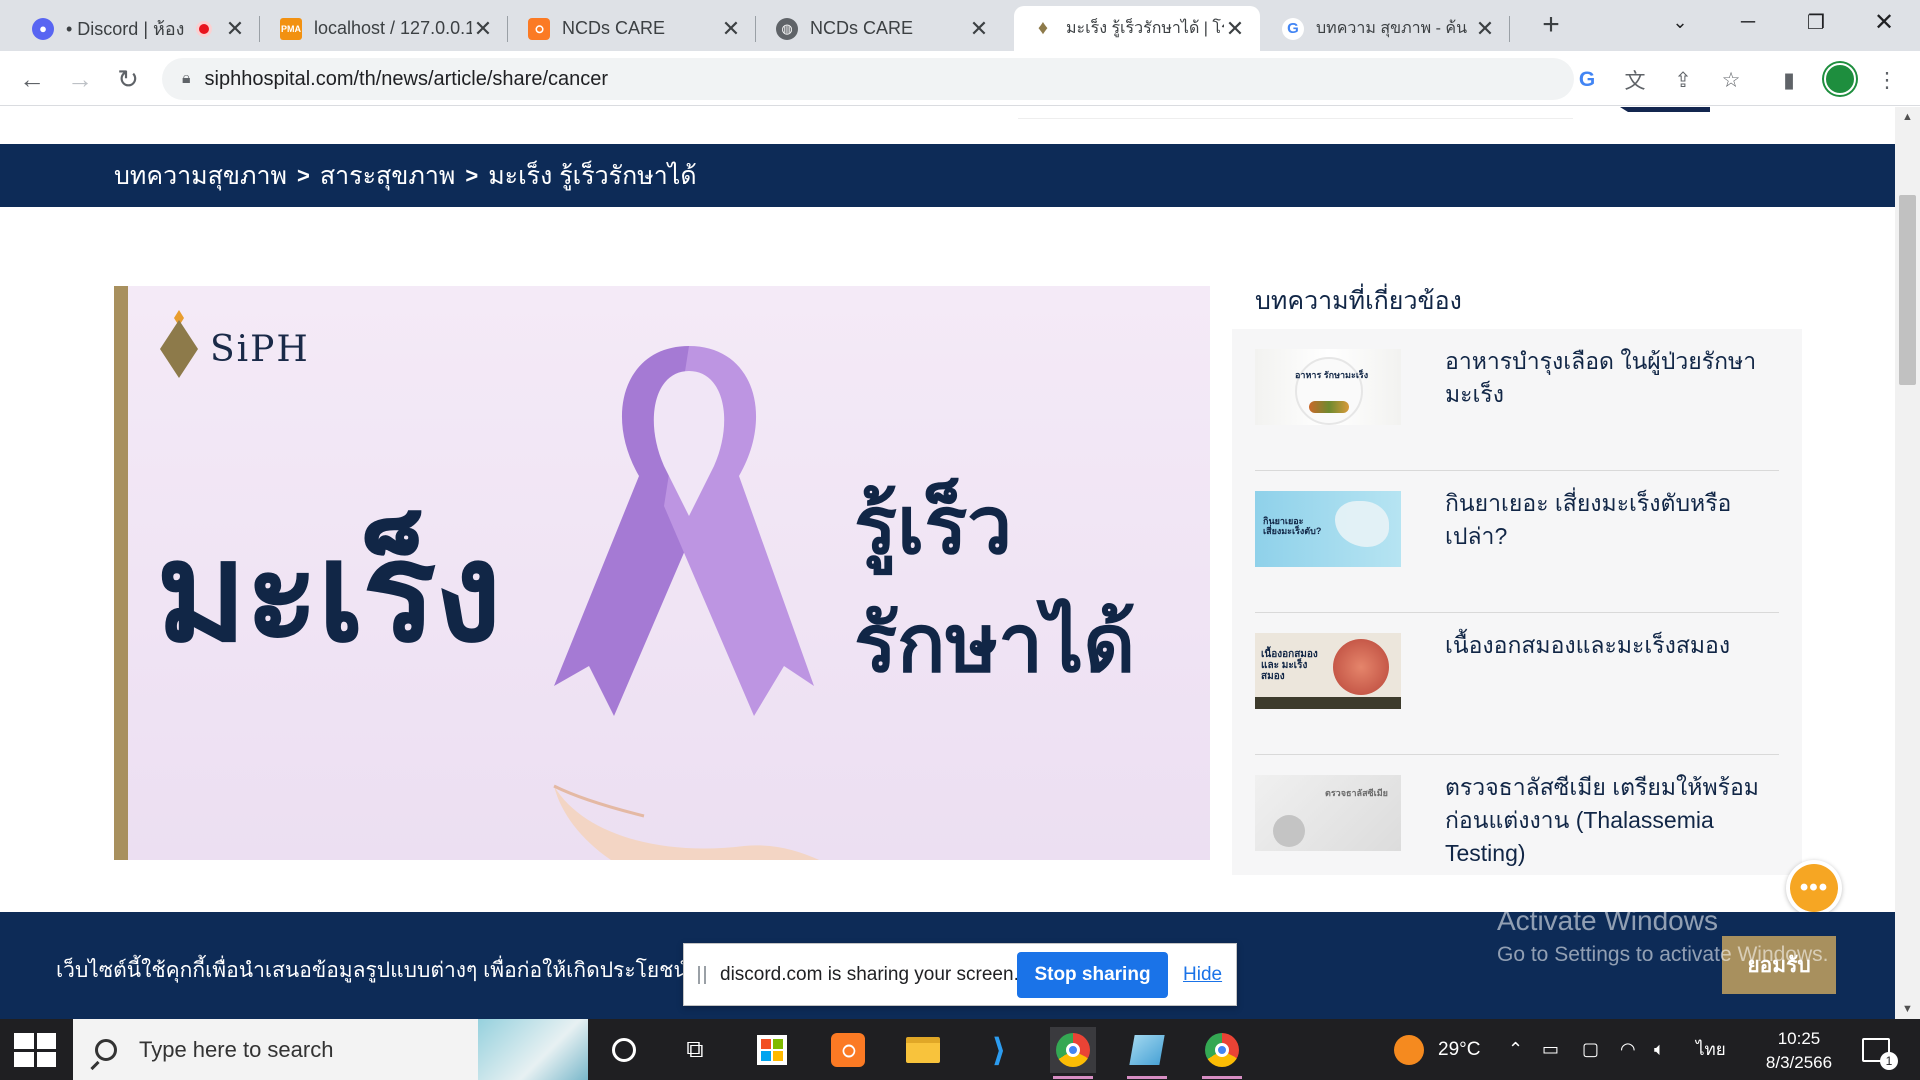 The height and width of the screenshot is (1080, 1920). I want to click on tab-cancer-article: ♦ มะเร็ง รู้เร็วรักษาได้ | โร ✕, so click(1137, 28).